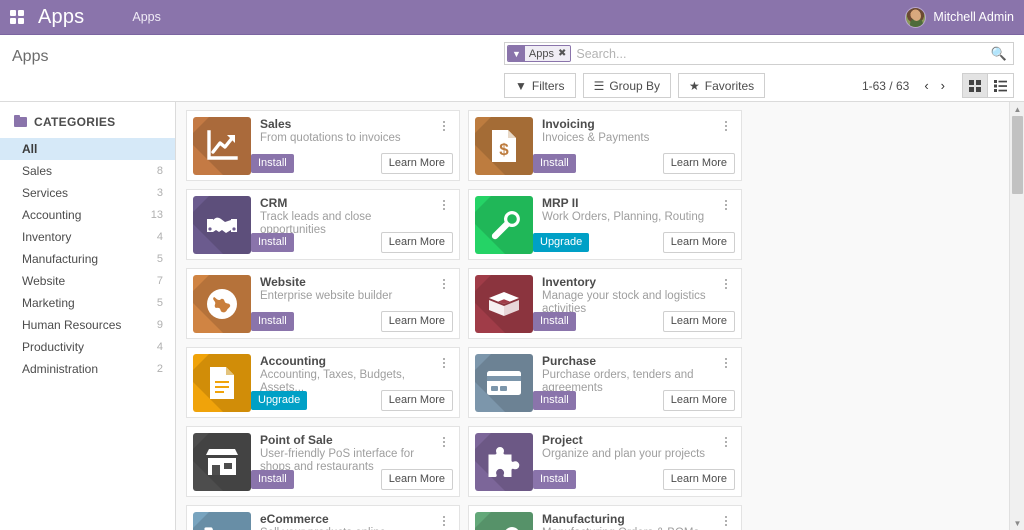 Image resolution: width=1024 pixels, height=530 pixels. Describe the element at coordinates (1017, 109) in the screenshot. I see `scroll-up-icon: ▲` at that location.